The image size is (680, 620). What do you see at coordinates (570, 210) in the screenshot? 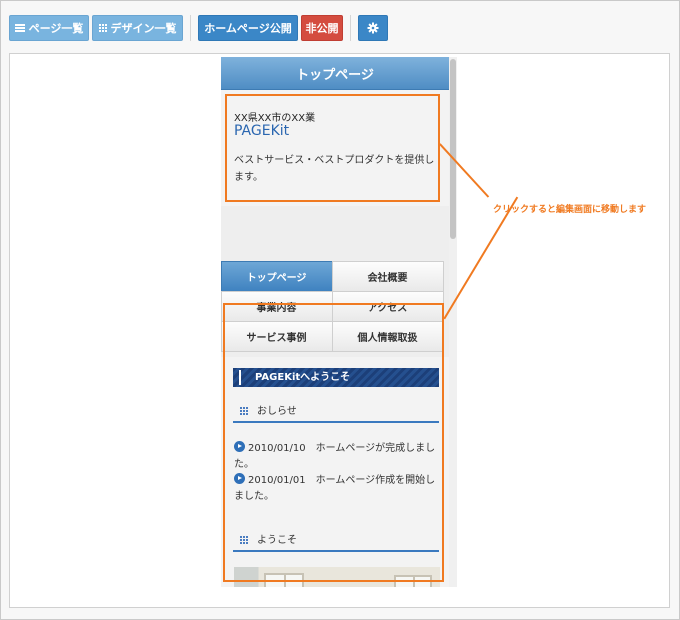
I see `callout-label: クリックすると編集画面に移動します` at bounding box center [570, 210].